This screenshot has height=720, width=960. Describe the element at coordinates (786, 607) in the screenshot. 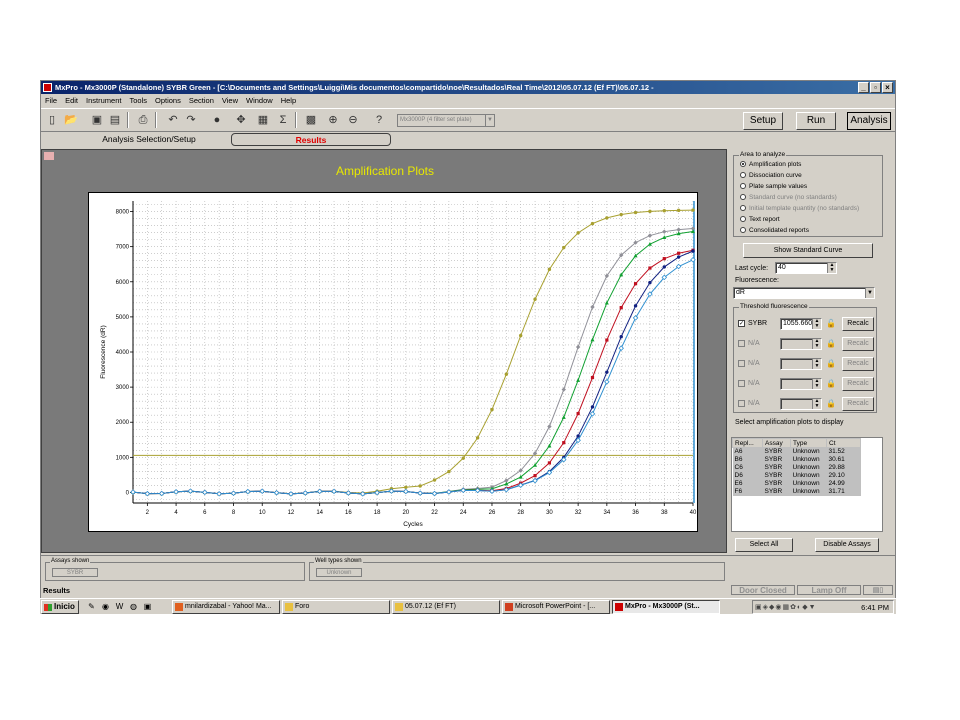

I see `tray-icons: ▣◈◆◉▦✿◐◆▼` at that location.